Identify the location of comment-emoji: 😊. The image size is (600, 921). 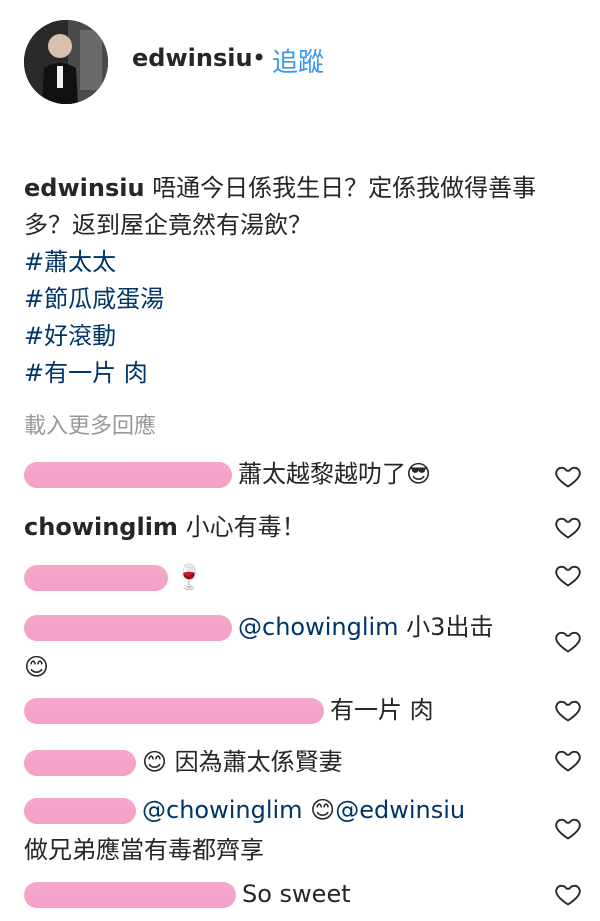
(319, 810).